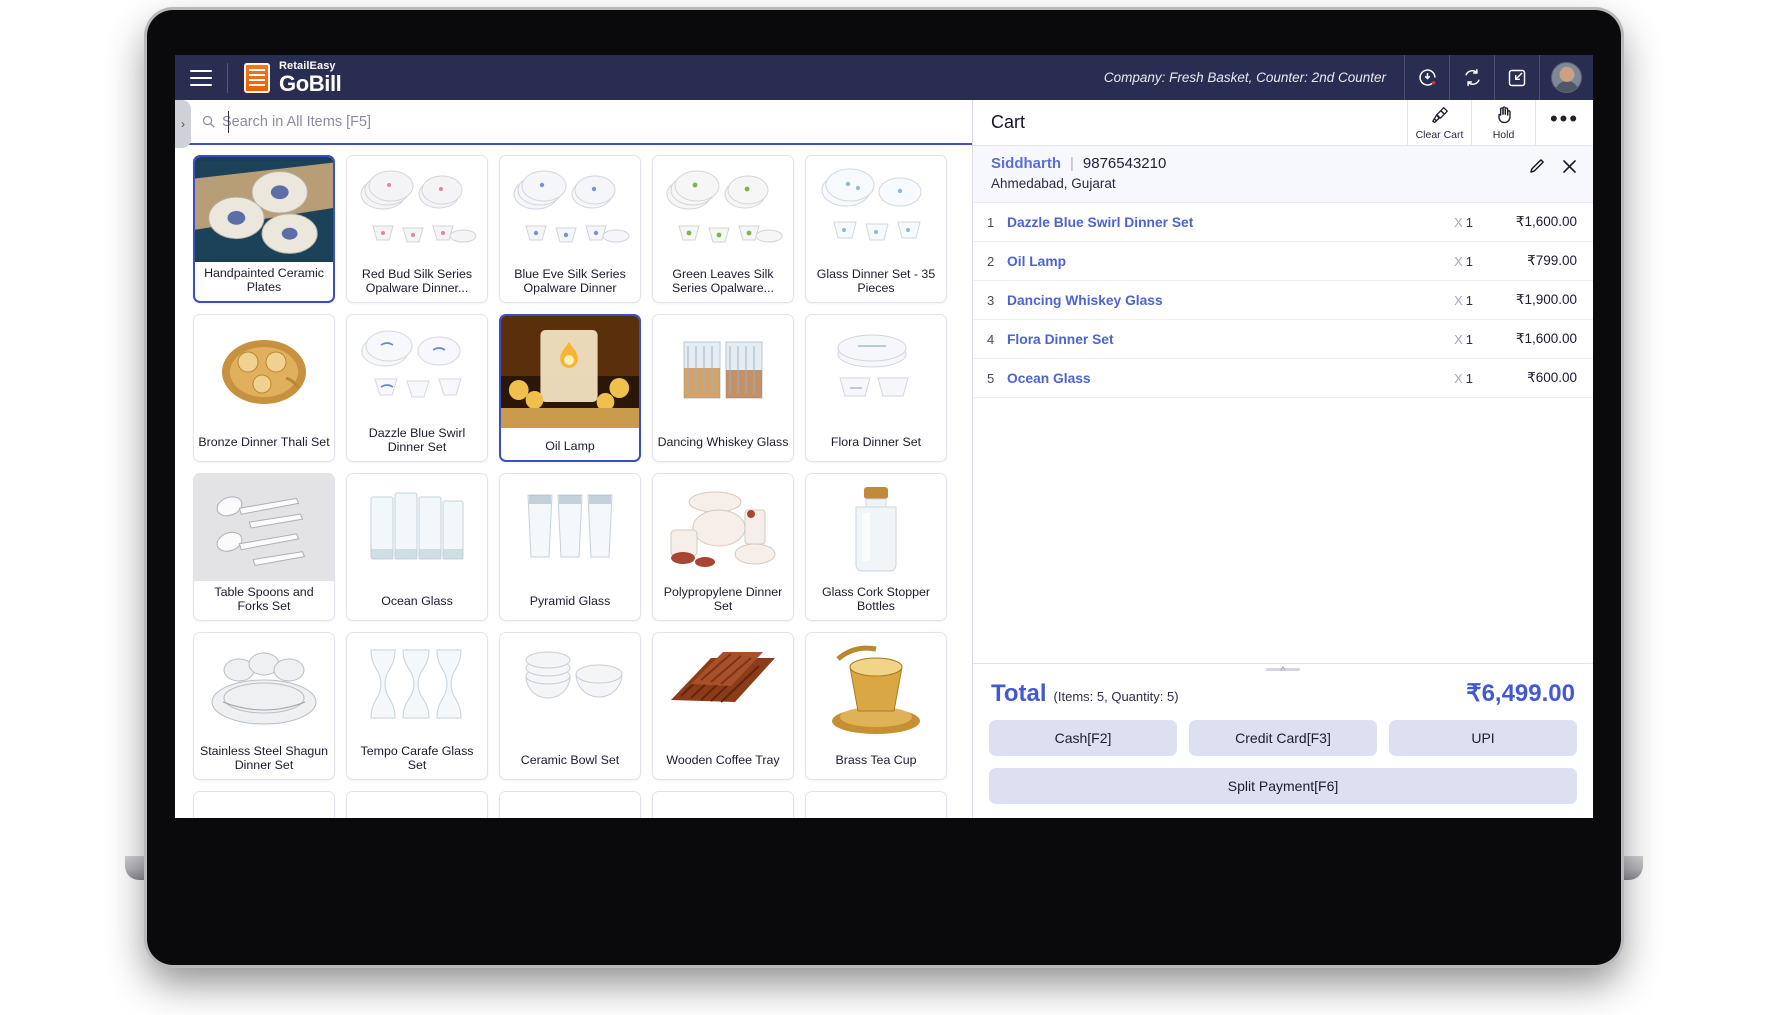 Image resolution: width=1768 pixels, height=1015 pixels. I want to click on product-row, so click(576, 804).